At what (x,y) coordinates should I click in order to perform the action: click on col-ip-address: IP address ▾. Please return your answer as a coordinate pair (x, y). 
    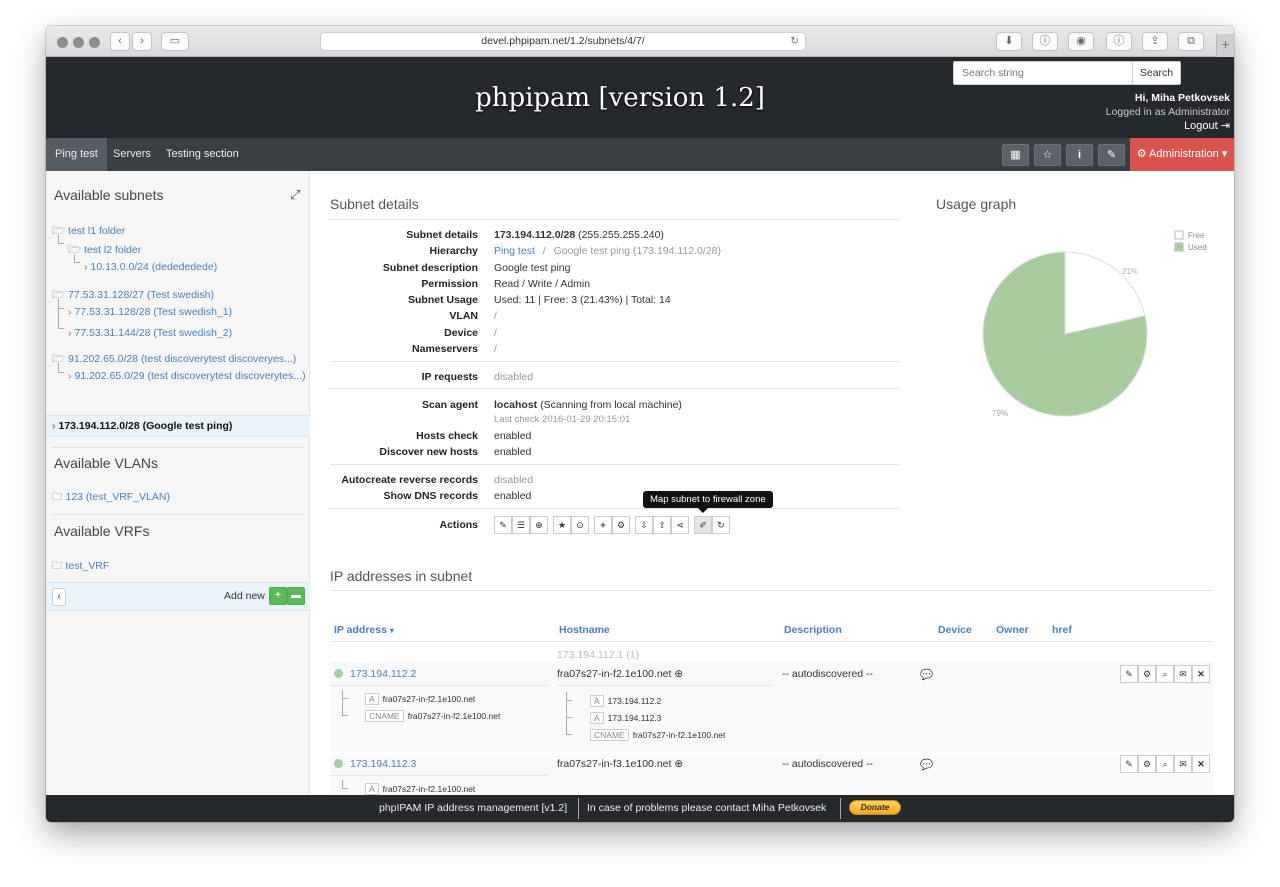
    Looking at the image, I should click on (364, 630).